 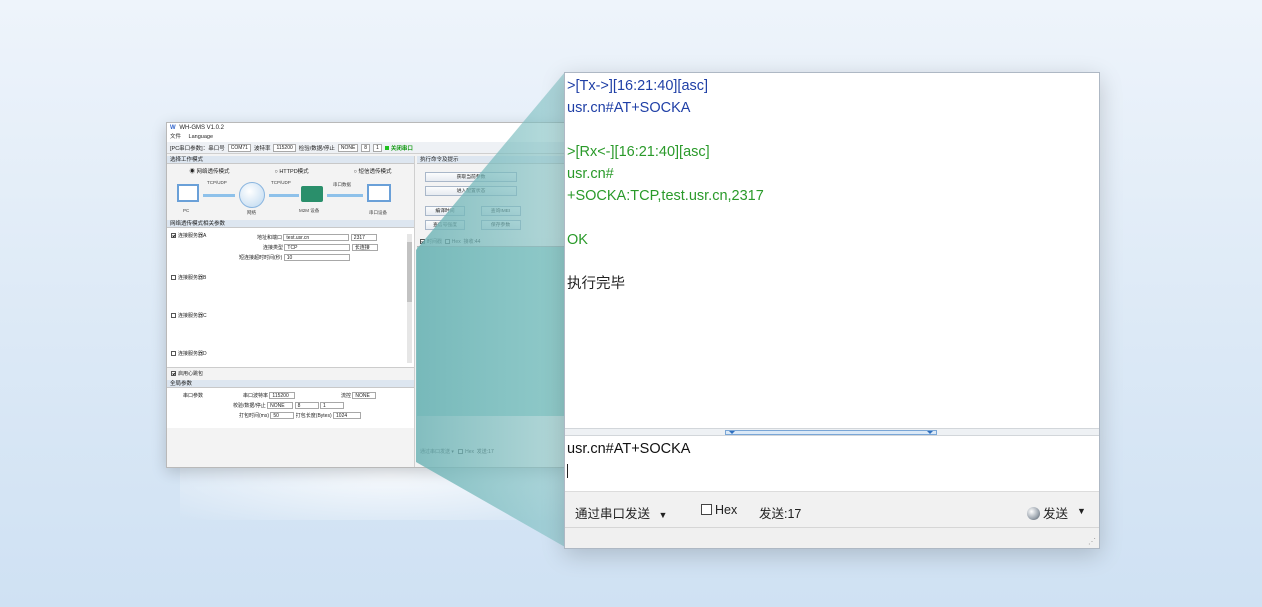 What do you see at coordinates (1056, 514) in the screenshot?
I see `send-label: 发送` at bounding box center [1056, 514].